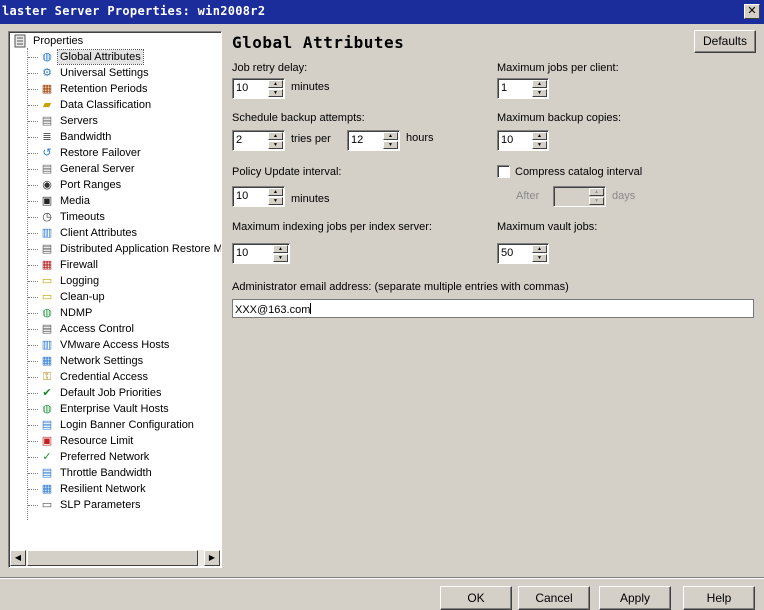  Describe the element at coordinates (89, 377) in the screenshot. I see `tree-item-credential-access: ⚿ Credential Access` at that location.